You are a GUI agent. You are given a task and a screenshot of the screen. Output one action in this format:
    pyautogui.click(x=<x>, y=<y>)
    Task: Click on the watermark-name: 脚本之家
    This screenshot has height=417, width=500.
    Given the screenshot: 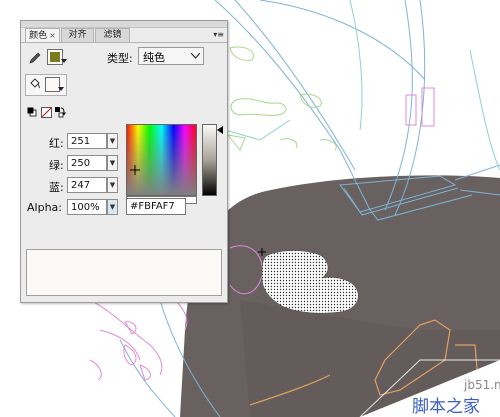 What is the action you would take?
    pyautogui.click(x=446, y=407)
    